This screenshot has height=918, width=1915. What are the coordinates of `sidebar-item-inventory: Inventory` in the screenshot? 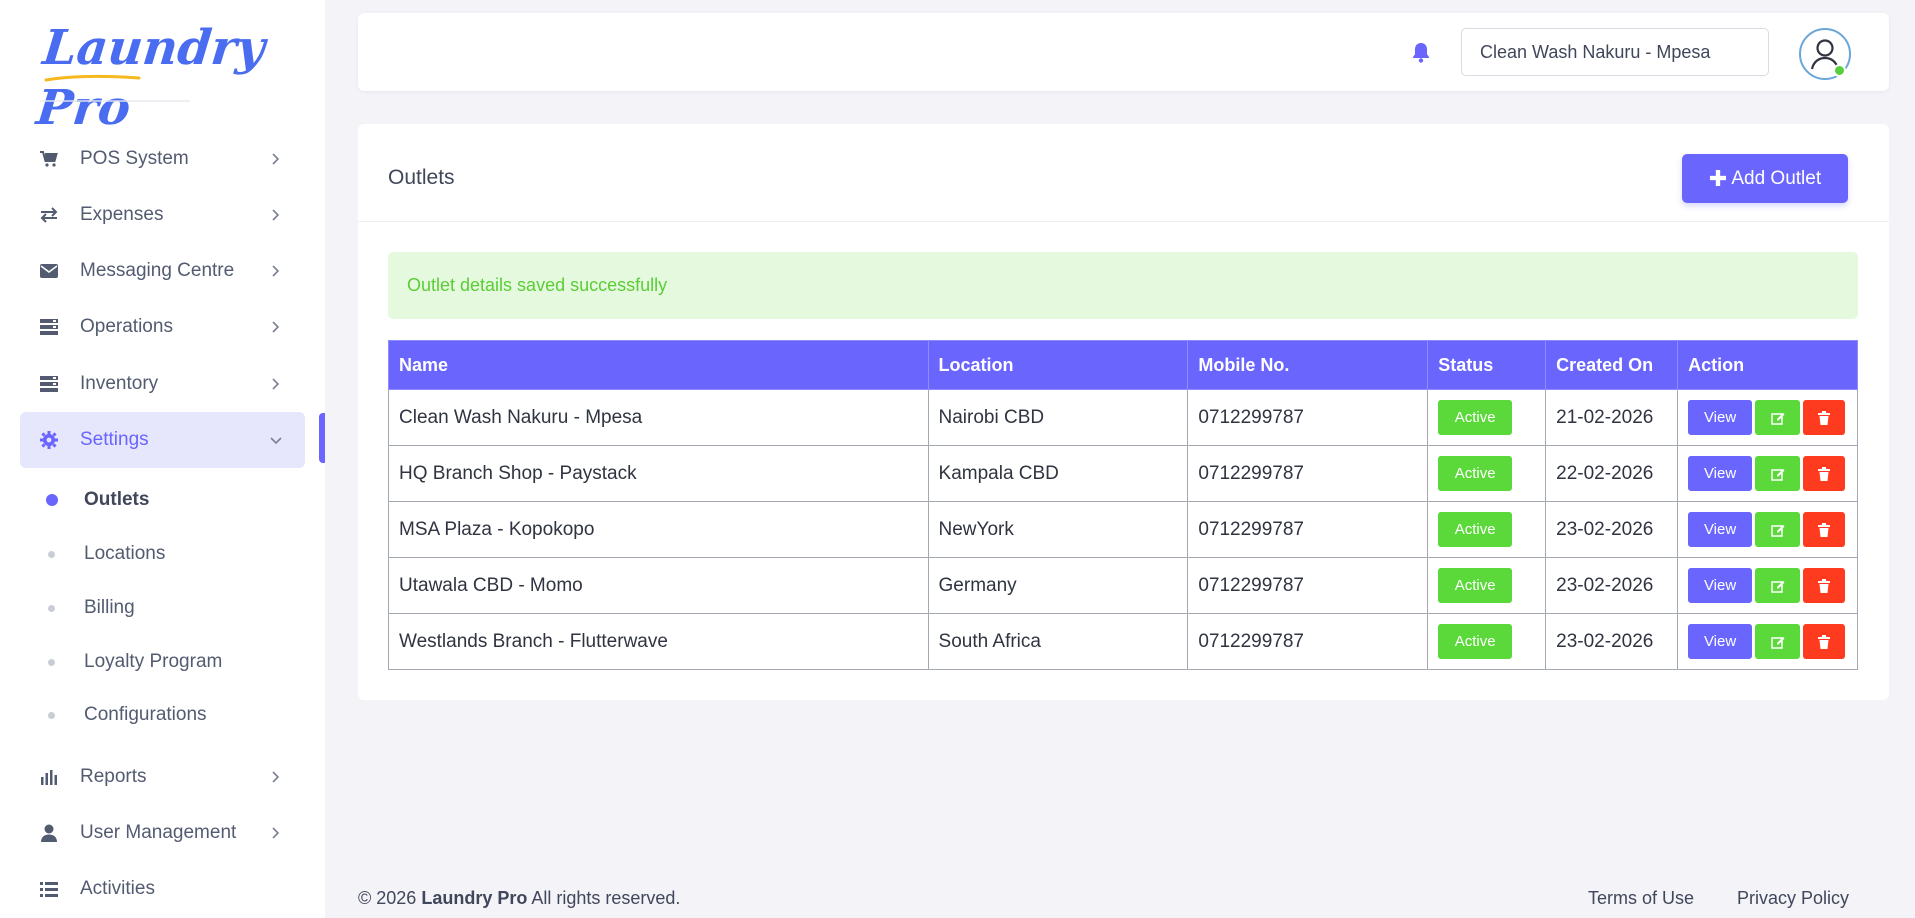 It's located at (162, 384).